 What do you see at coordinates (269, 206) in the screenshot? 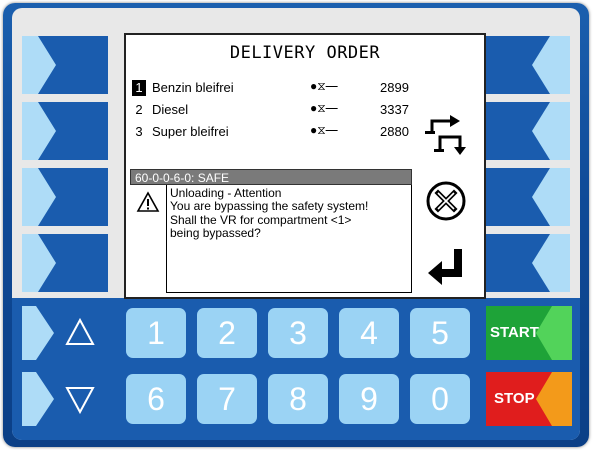
I see `message-line: You are bypassing the safety system!` at bounding box center [269, 206].